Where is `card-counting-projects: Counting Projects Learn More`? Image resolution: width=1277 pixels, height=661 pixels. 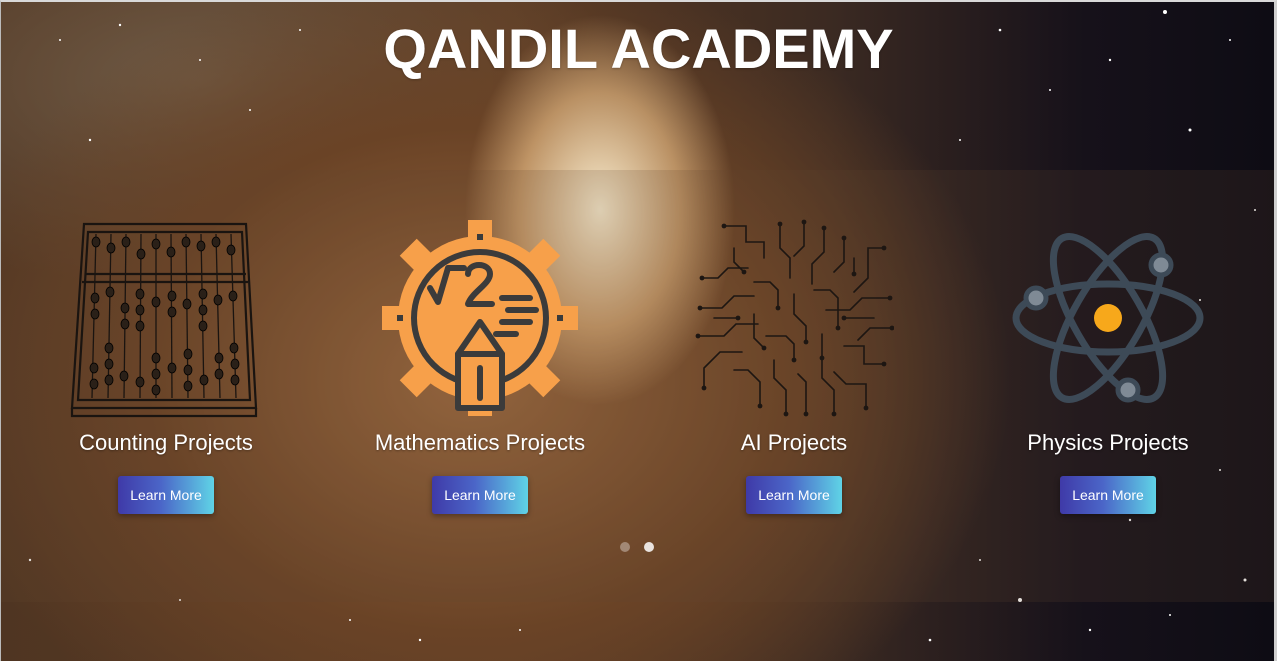 card-counting-projects: Counting Projects Learn More is located at coordinates (166, 366).